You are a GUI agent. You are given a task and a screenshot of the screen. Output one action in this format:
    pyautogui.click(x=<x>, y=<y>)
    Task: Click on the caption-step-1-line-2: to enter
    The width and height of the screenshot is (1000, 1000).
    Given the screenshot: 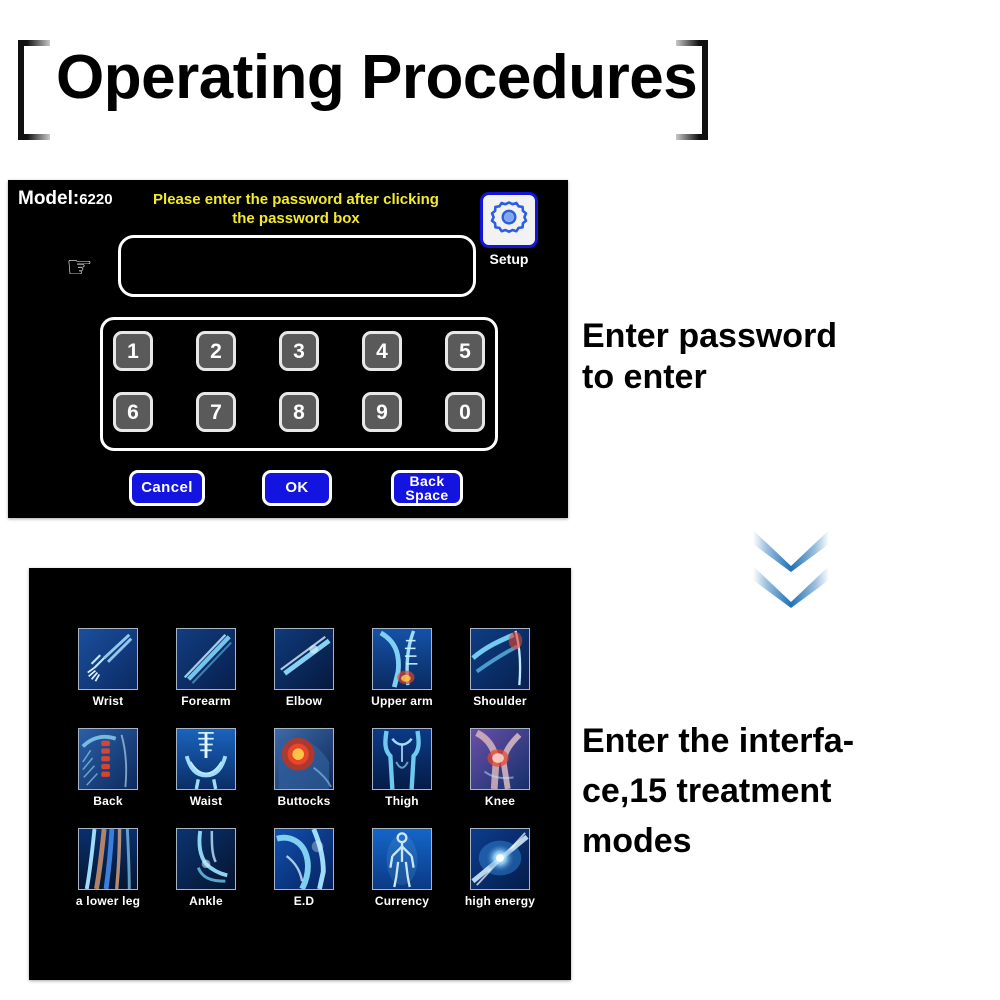 What is the action you would take?
    pyautogui.click(x=644, y=377)
    